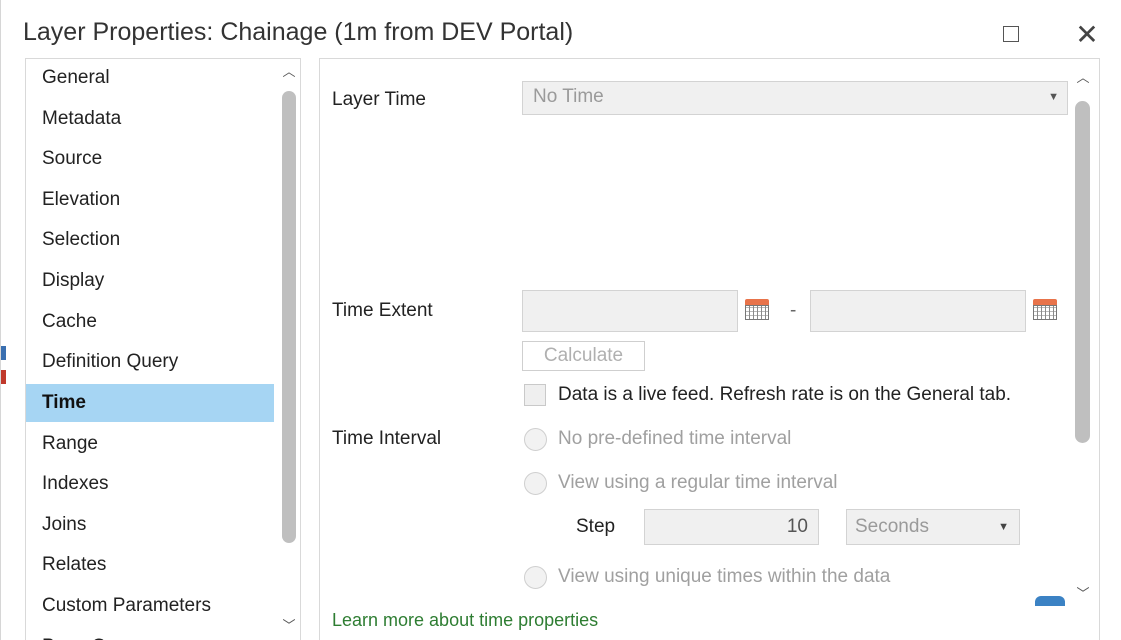 This screenshot has height=640, width=1121. What do you see at coordinates (150, 565) in the screenshot?
I see `nav-item-relates: Relates` at bounding box center [150, 565].